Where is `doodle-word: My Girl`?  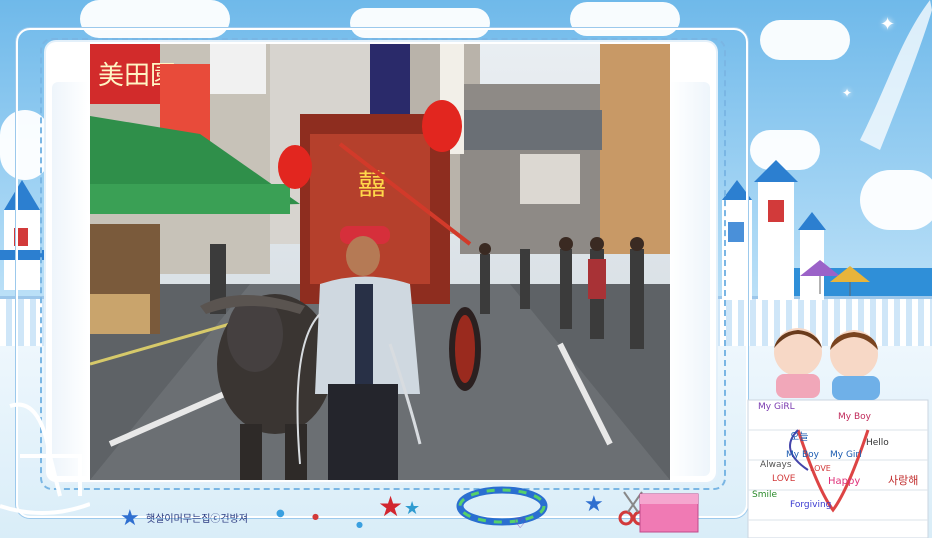 doodle-word: My Girl is located at coordinates (846, 455).